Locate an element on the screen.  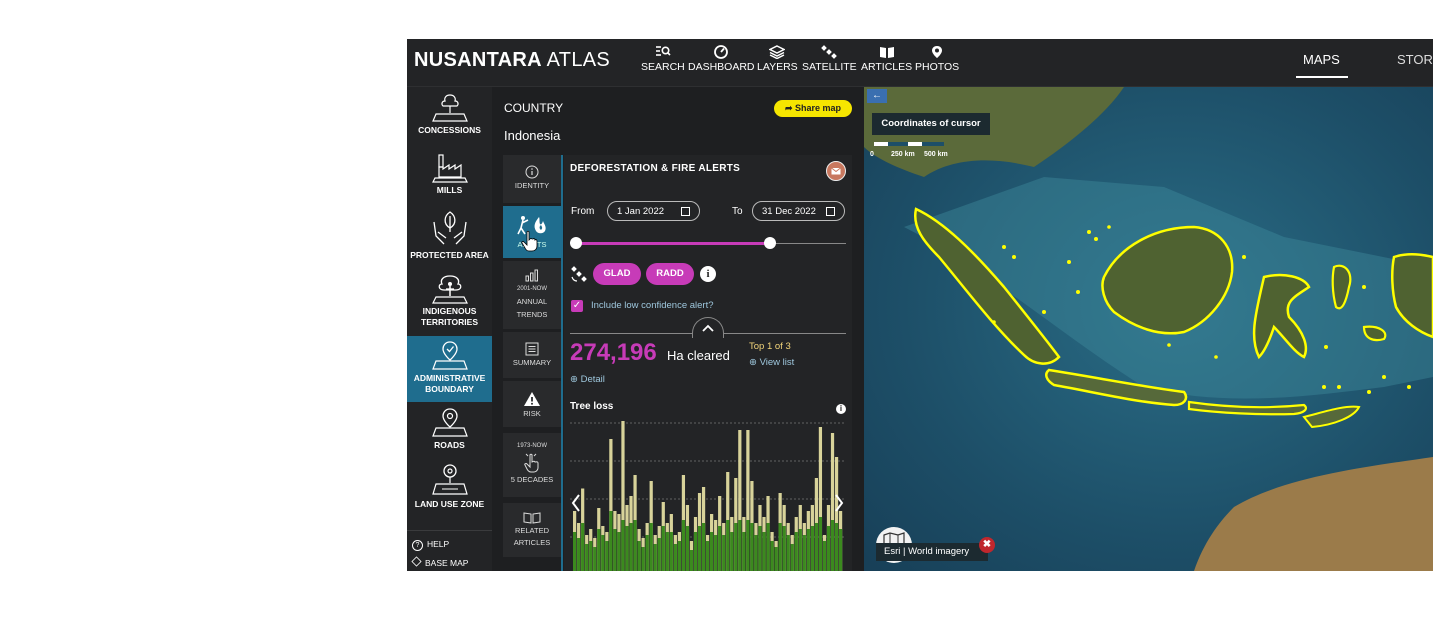
rail-label-concessions: CONCESSIONS is located at coordinates (449, 130).